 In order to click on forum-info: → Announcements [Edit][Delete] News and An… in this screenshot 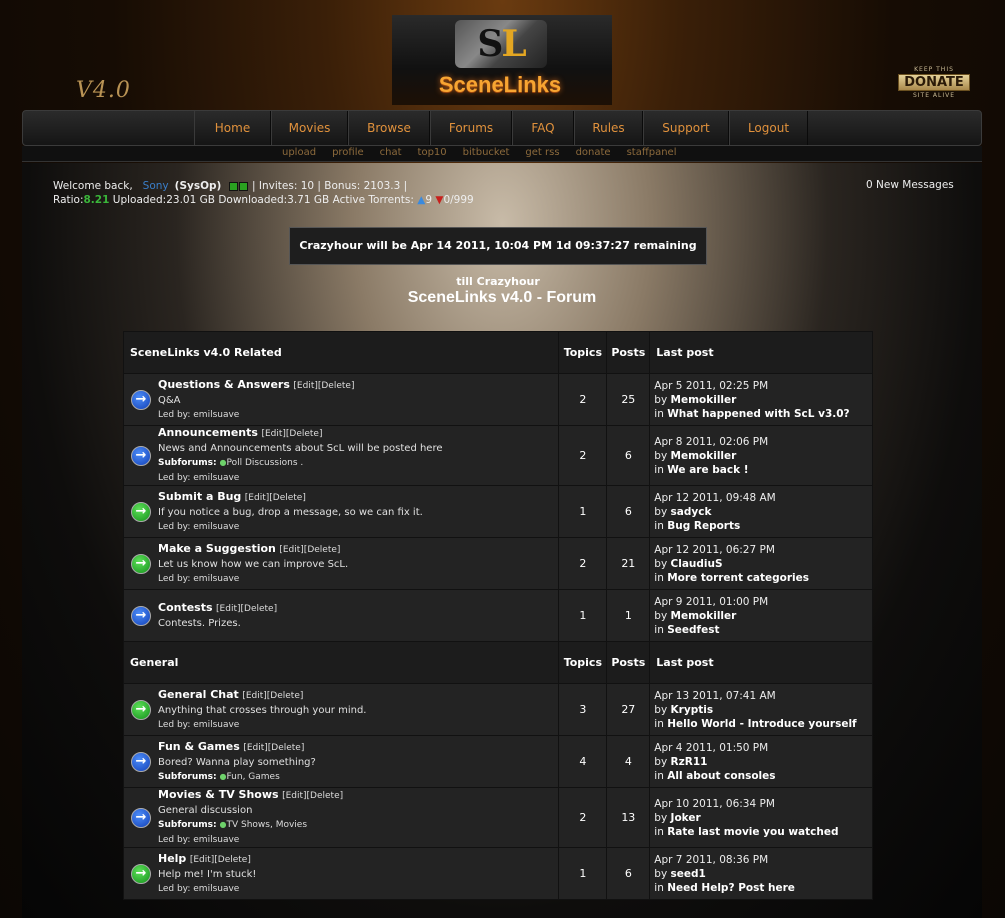, I will do `click(341, 455)`.